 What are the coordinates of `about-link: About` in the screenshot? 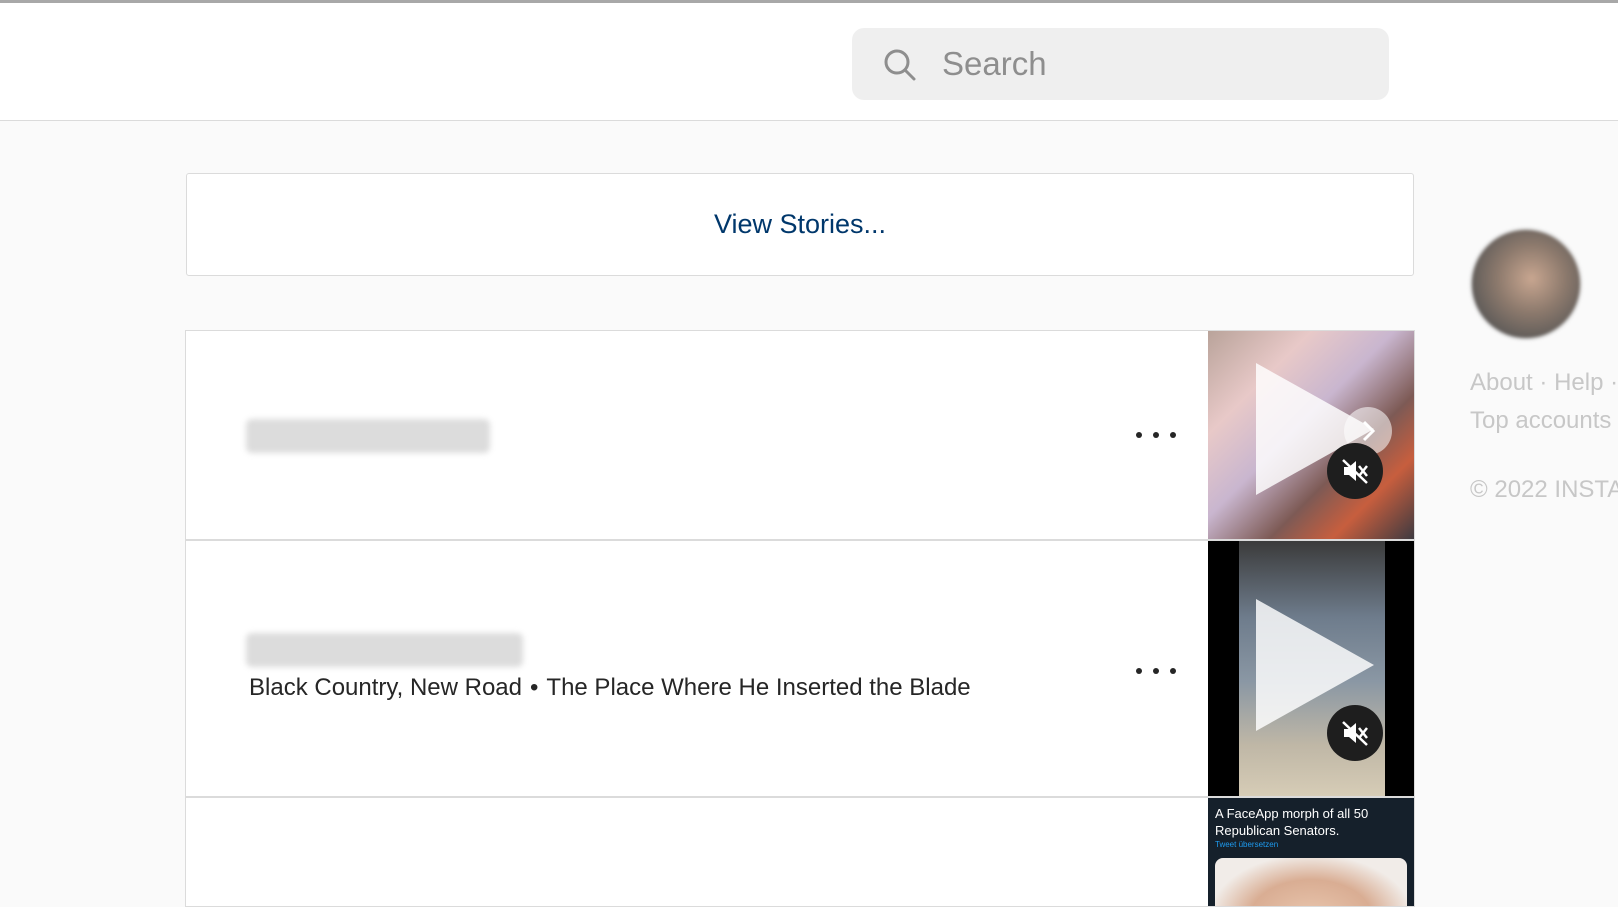 It's located at (1501, 382).